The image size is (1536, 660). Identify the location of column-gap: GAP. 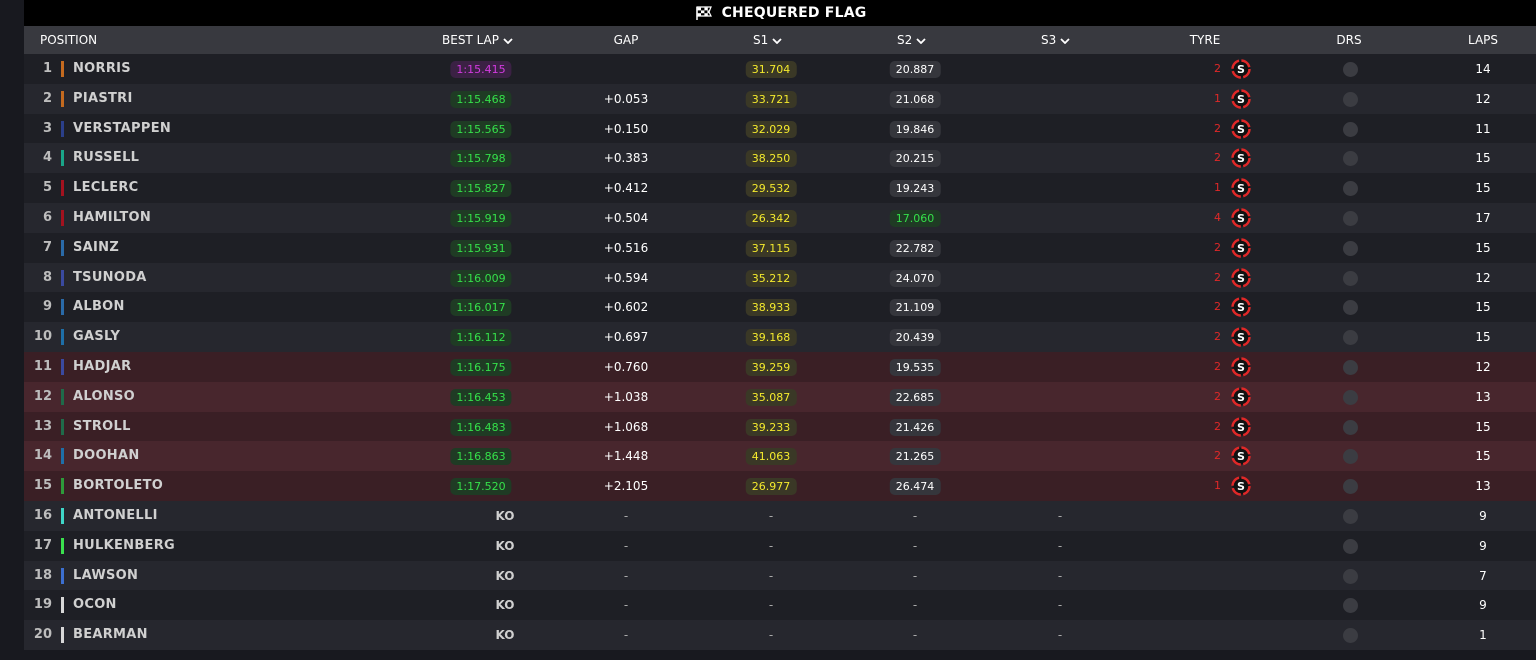
(626, 40).